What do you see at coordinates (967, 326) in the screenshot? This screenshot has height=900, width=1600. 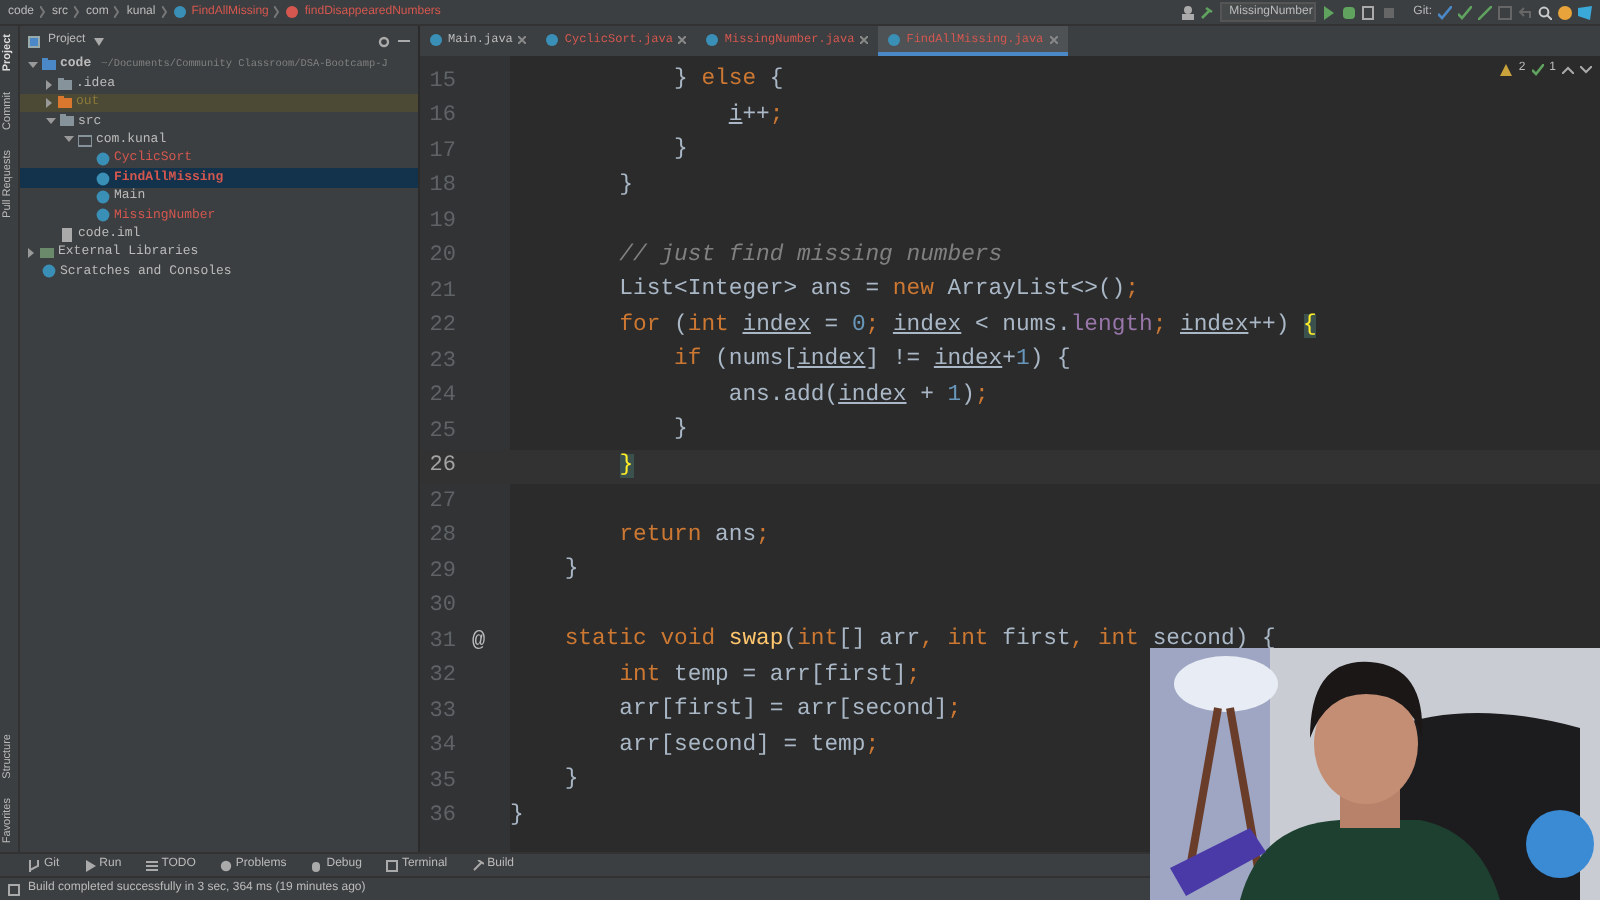 I see `code-line: for (int index = 0; index < nums.length; index++) {` at bounding box center [967, 326].